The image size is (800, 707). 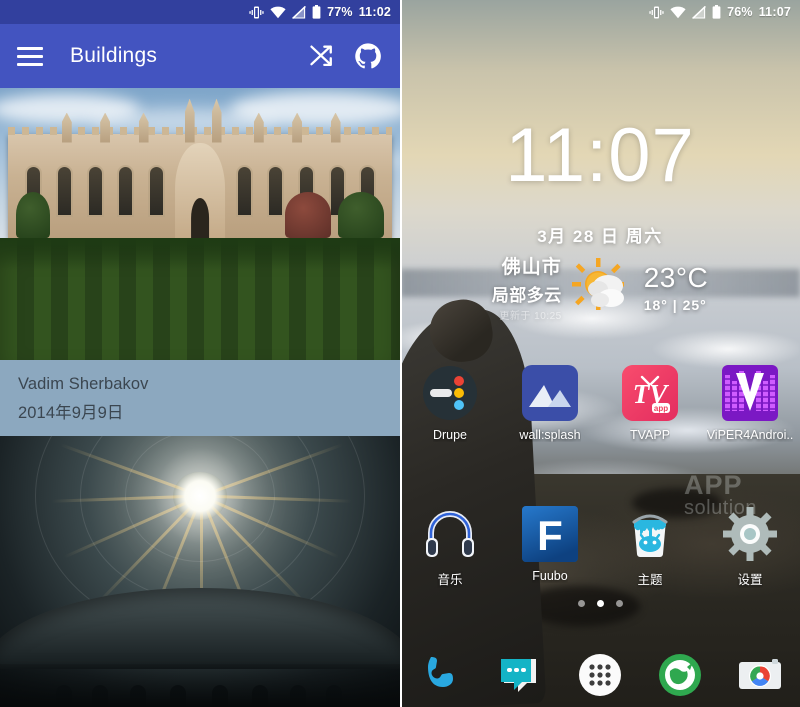 What do you see at coordinates (676, 277) in the screenshot?
I see `weather-temperature: 23°C` at bounding box center [676, 277].